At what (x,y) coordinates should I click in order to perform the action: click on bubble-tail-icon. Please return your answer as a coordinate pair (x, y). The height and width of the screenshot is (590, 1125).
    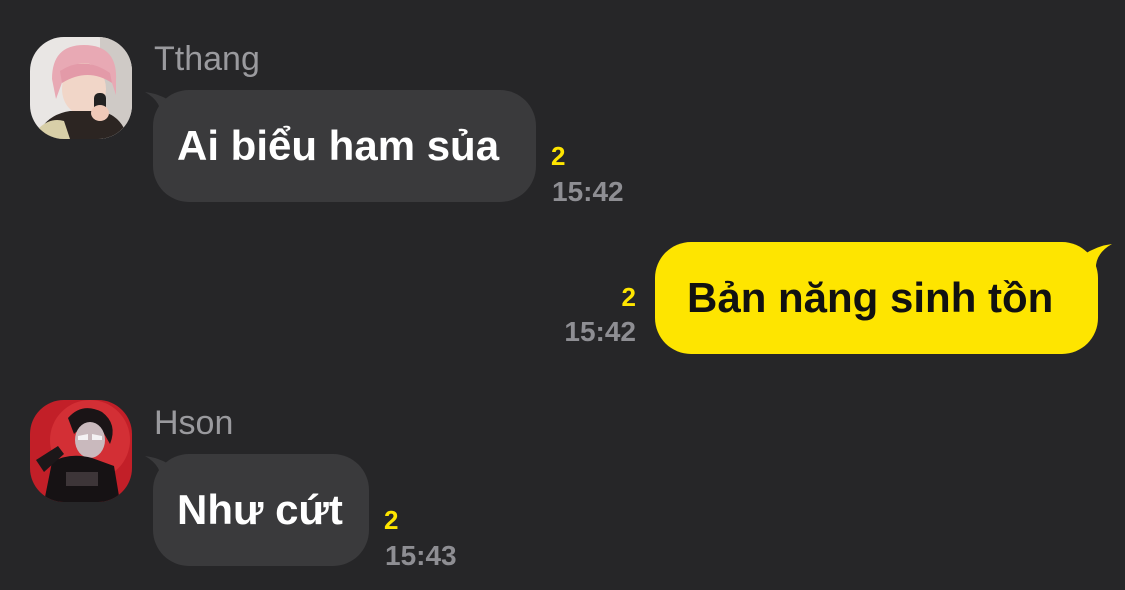
    Looking at the image, I should click on (1094, 258).